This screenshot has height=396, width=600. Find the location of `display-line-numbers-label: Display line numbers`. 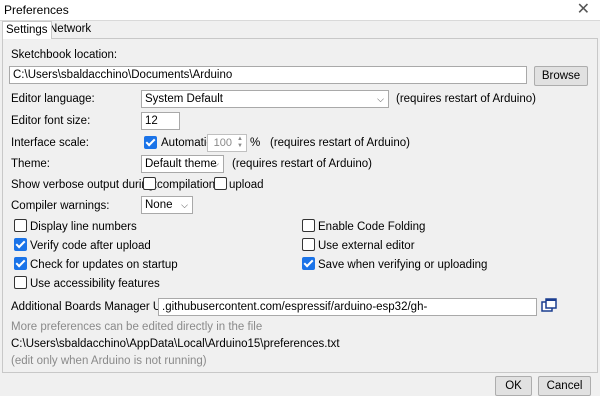

display-line-numbers-label: Display line numbers is located at coordinates (83, 227).